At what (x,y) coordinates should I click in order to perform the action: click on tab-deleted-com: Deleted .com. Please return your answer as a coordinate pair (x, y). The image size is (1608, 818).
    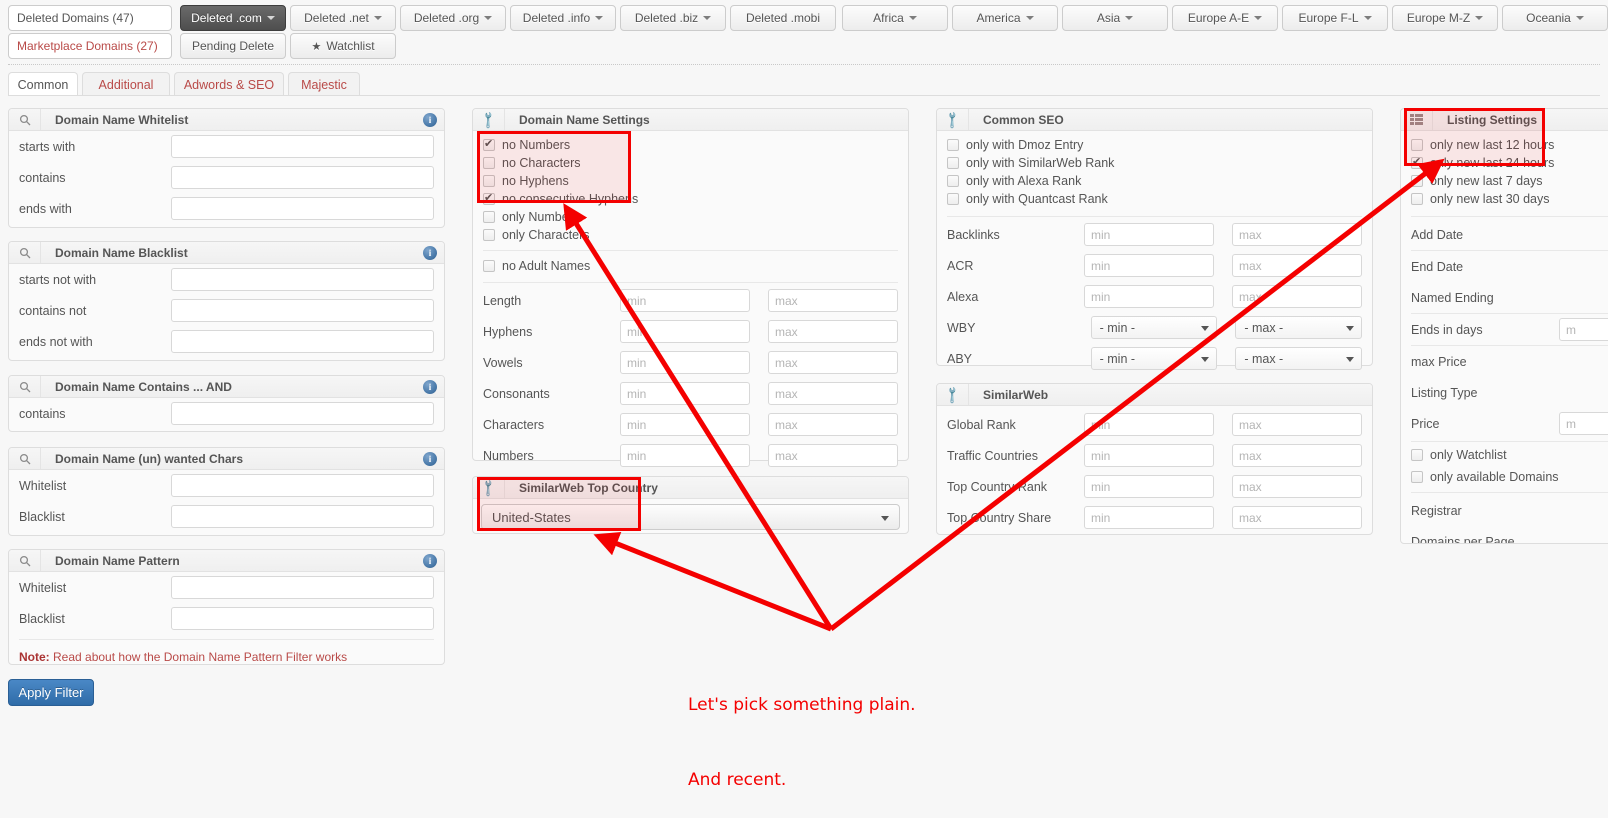
    Looking at the image, I should click on (233, 18).